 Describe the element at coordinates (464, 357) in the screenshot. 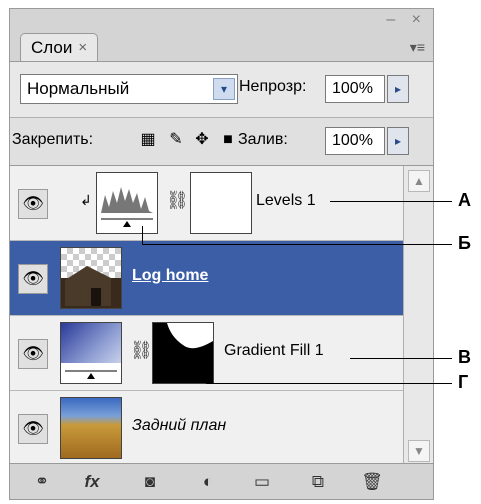

I see `callout-c: В` at that location.